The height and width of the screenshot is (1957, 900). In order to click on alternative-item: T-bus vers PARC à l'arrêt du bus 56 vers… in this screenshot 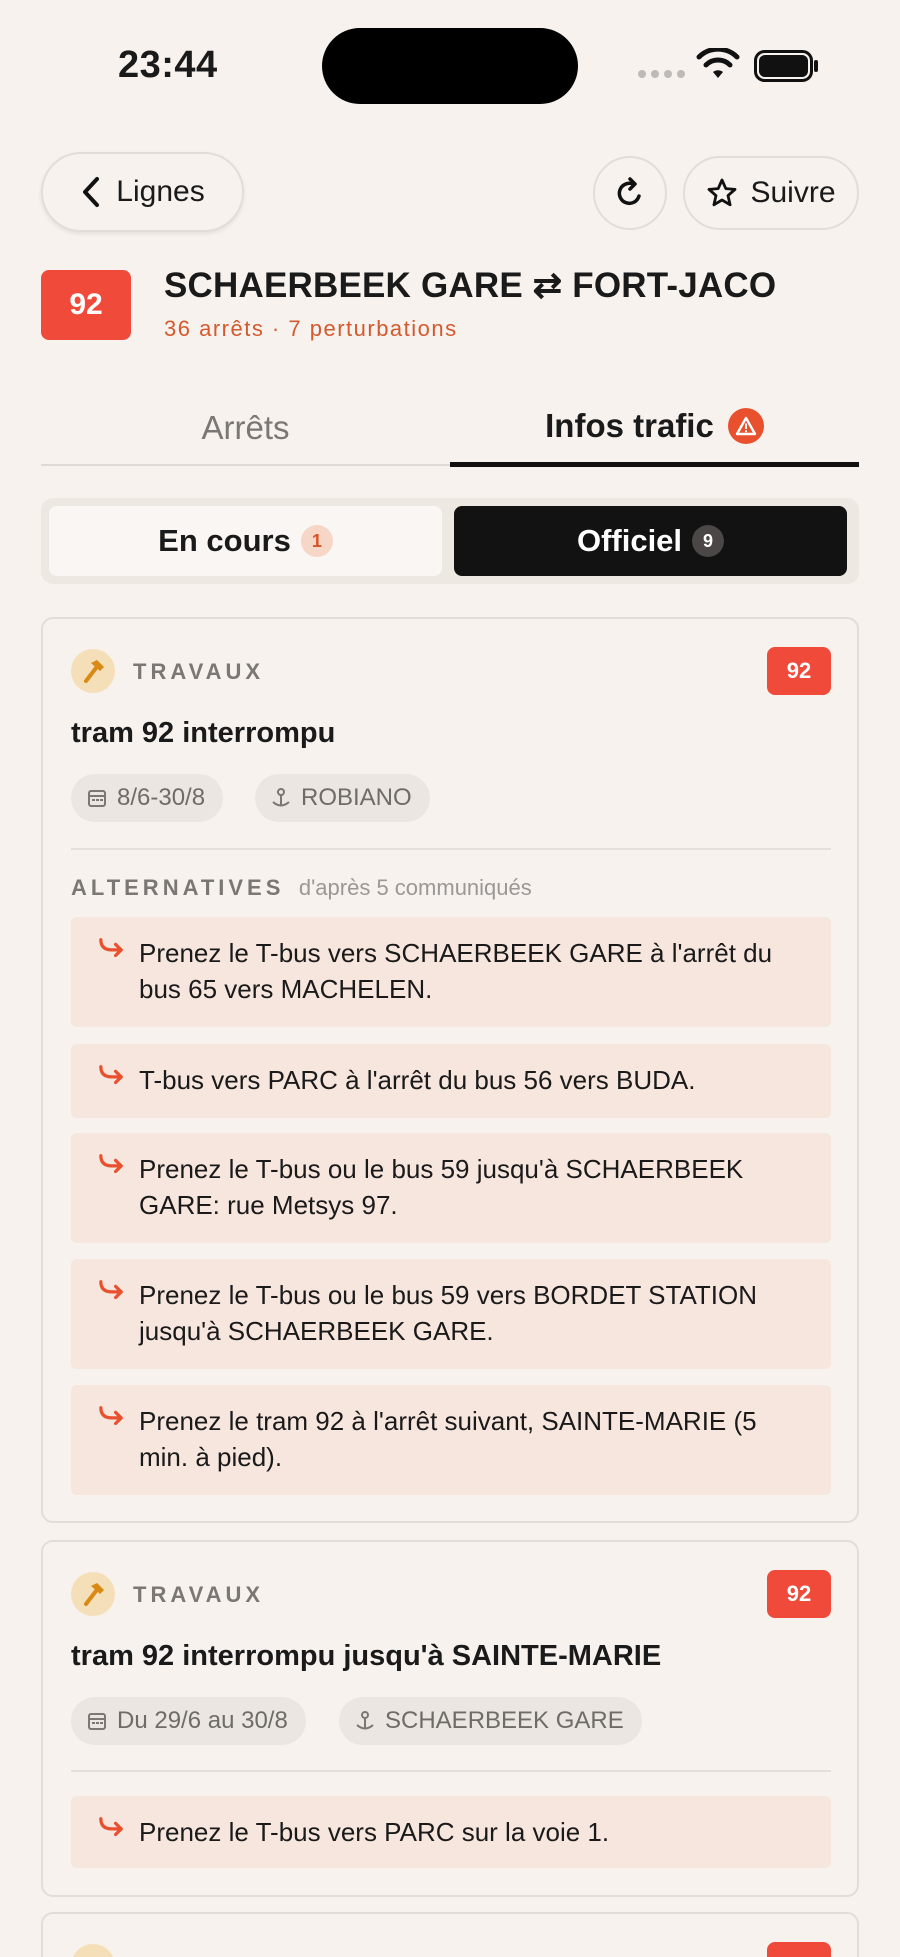, I will do `click(451, 1081)`.